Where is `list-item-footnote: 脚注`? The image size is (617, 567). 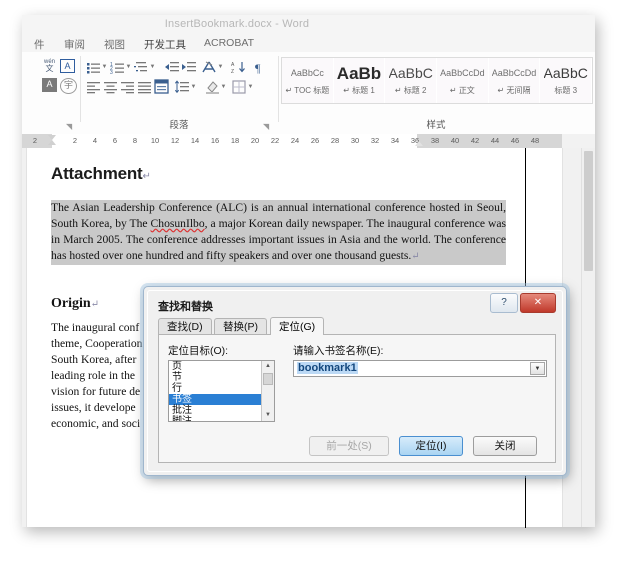
list-item-footnote: 脚注 is located at coordinates (221, 418).